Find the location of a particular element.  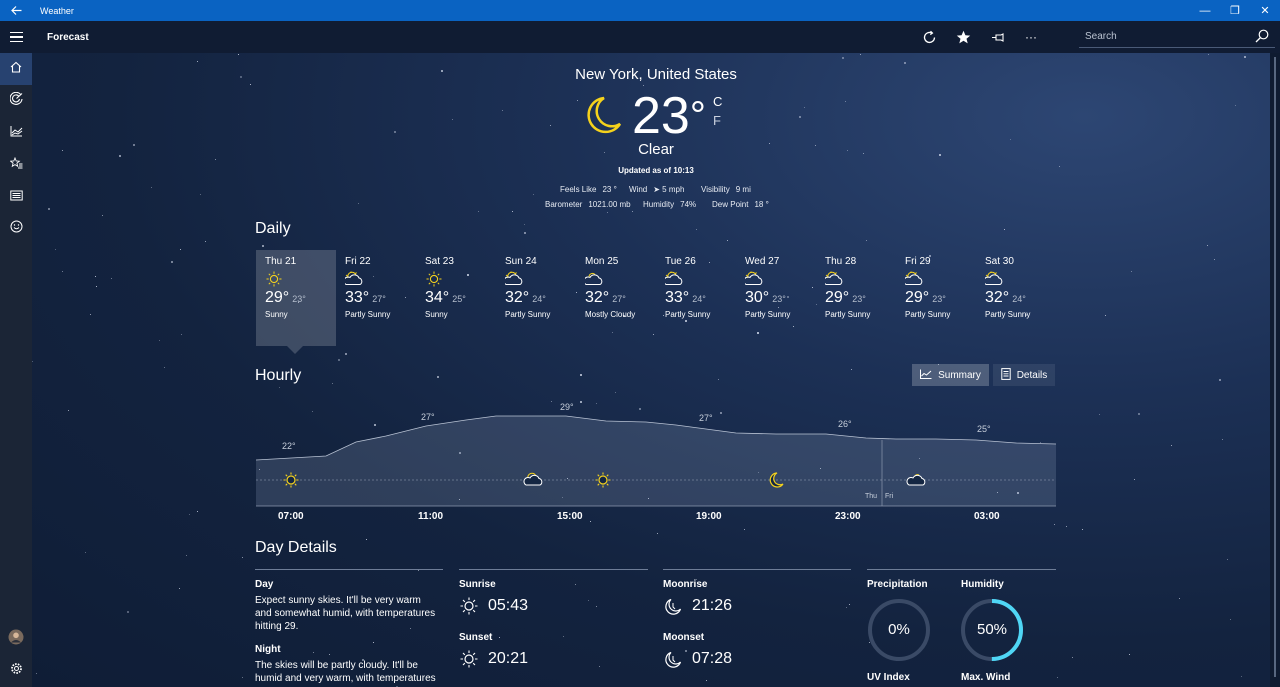

title-bar: Weather — ❐ ✕ is located at coordinates (640, 10).